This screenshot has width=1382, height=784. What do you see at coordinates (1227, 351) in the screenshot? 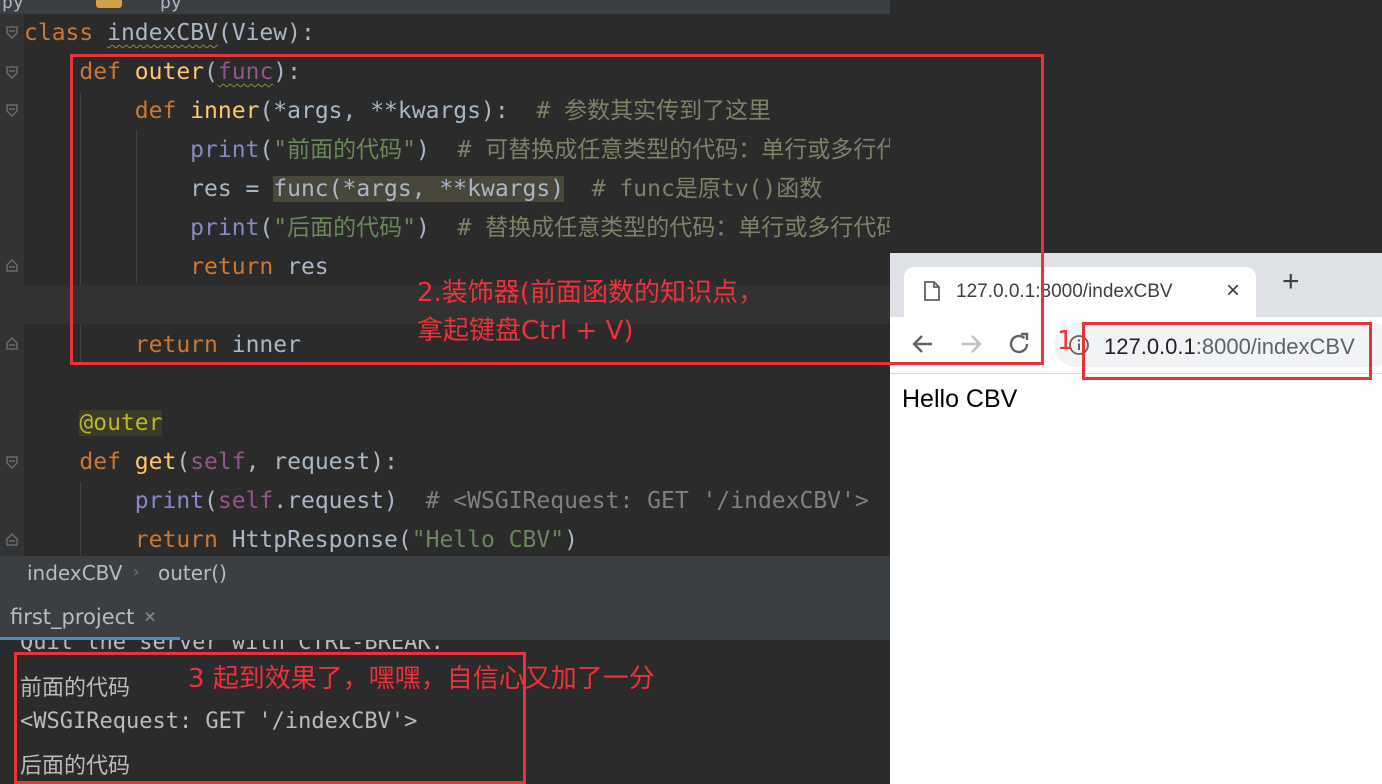
I see `annotation-box-url` at bounding box center [1227, 351].